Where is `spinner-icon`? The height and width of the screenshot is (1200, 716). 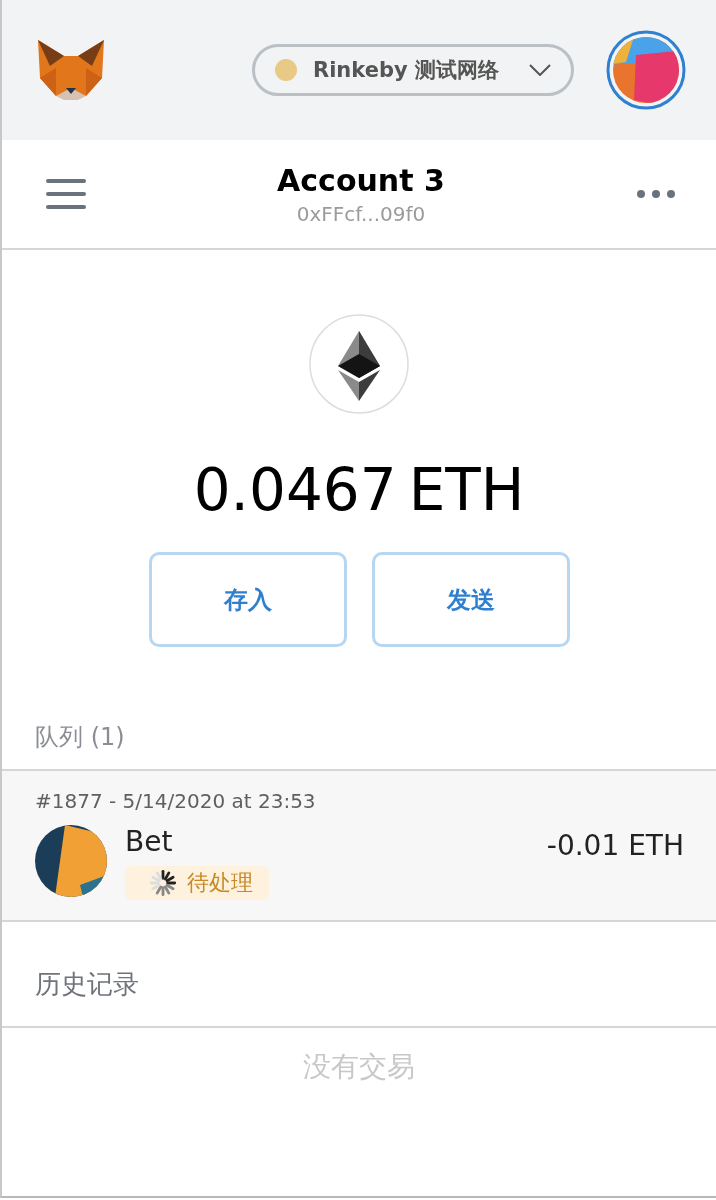 spinner-icon is located at coordinates (163, 883).